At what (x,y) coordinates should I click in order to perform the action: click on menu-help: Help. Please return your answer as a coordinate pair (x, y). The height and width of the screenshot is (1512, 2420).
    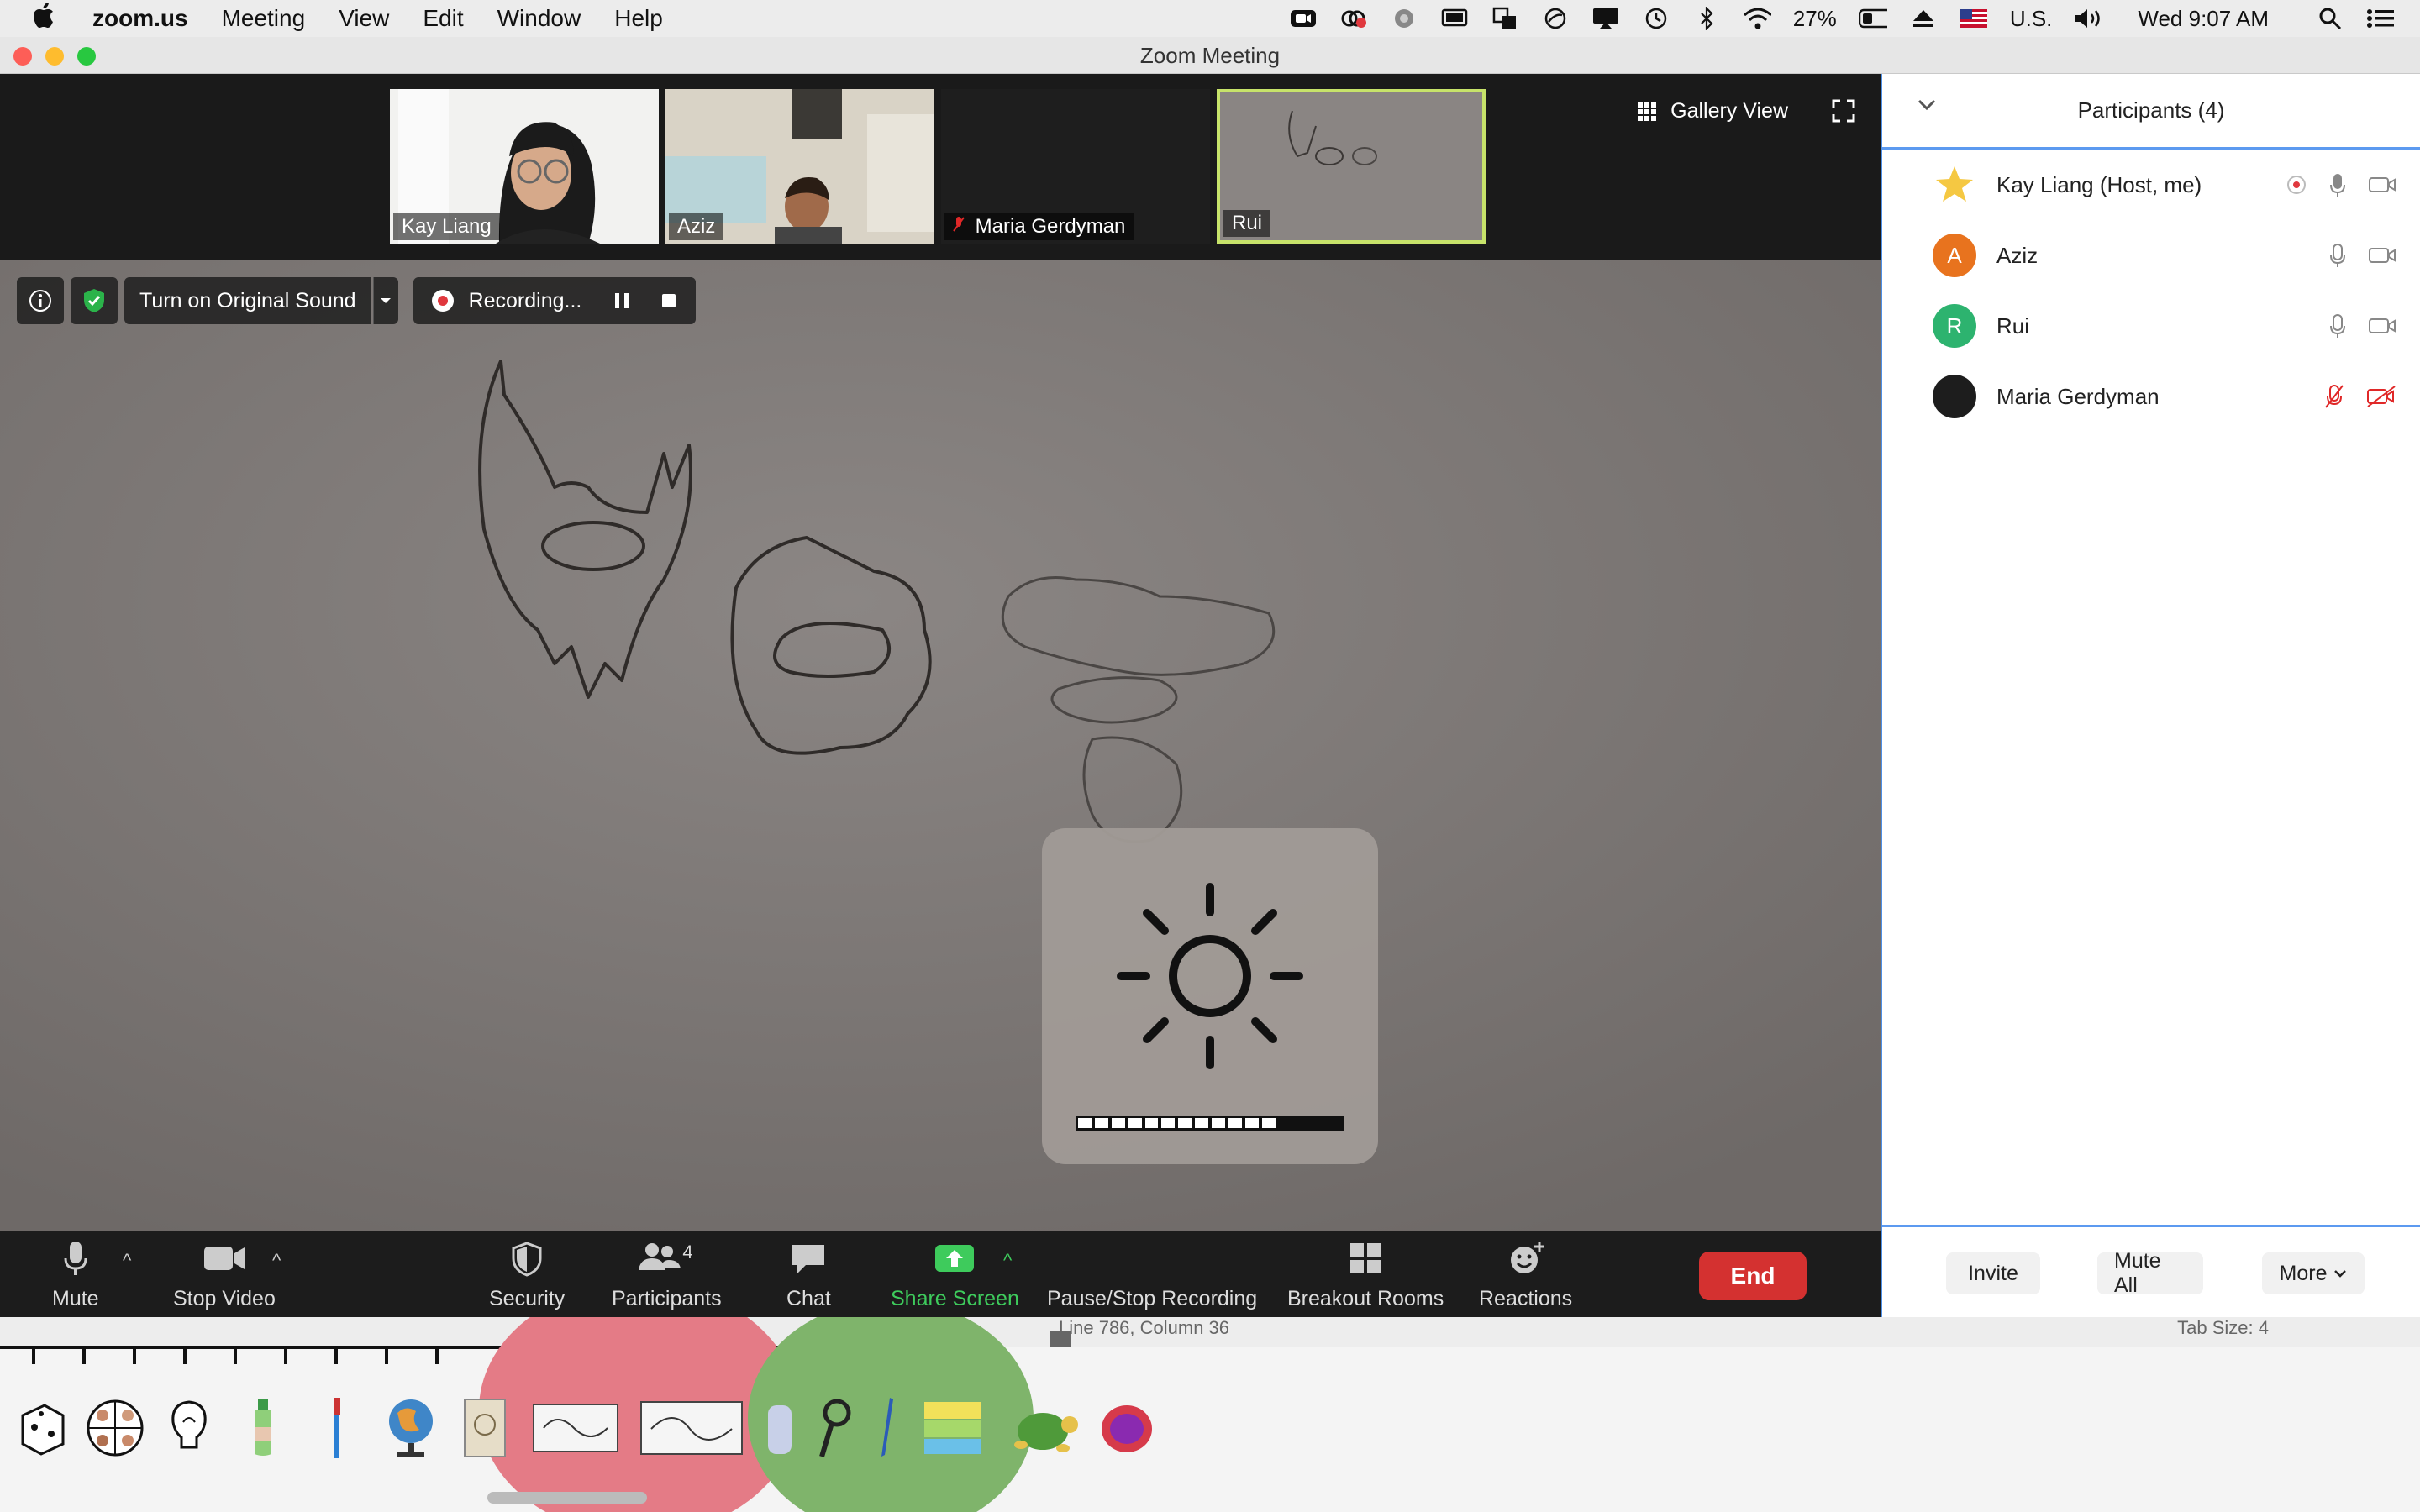
    Looking at the image, I should click on (638, 18).